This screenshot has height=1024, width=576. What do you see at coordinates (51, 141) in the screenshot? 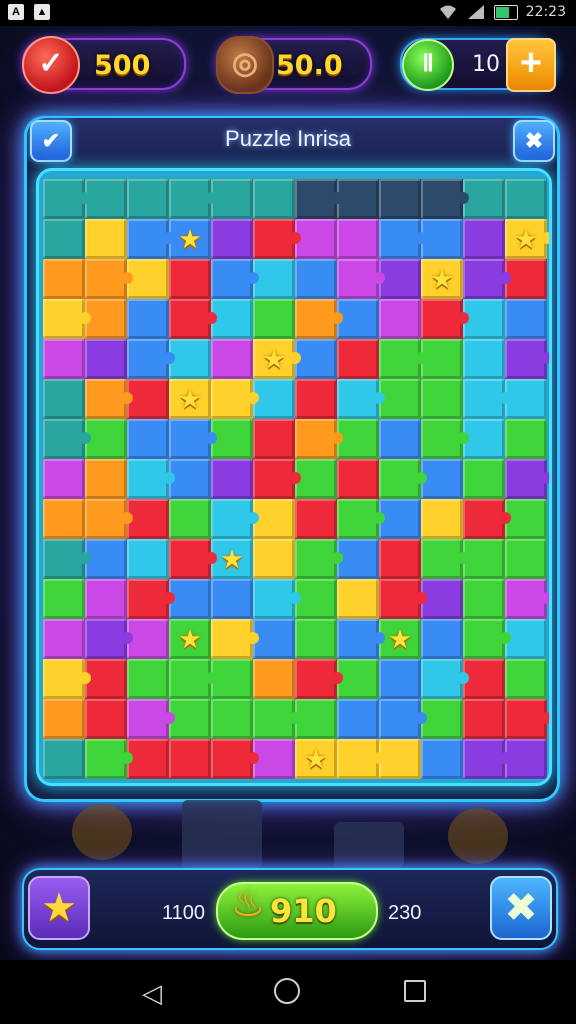
I see `confirm-button: ✔` at bounding box center [51, 141].